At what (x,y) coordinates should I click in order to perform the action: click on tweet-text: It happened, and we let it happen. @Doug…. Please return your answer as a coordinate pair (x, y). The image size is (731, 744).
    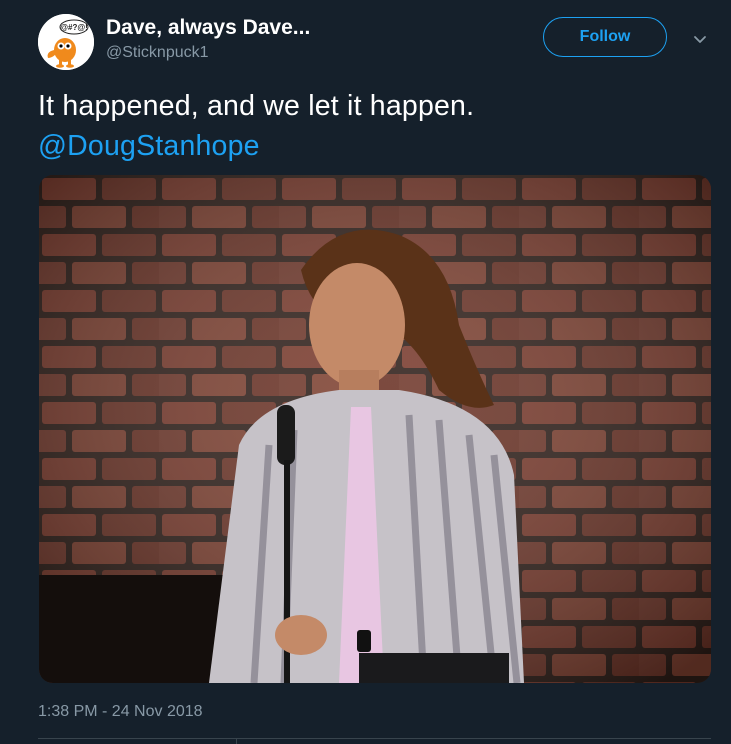
    Looking at the image, I should click on (368, 126).